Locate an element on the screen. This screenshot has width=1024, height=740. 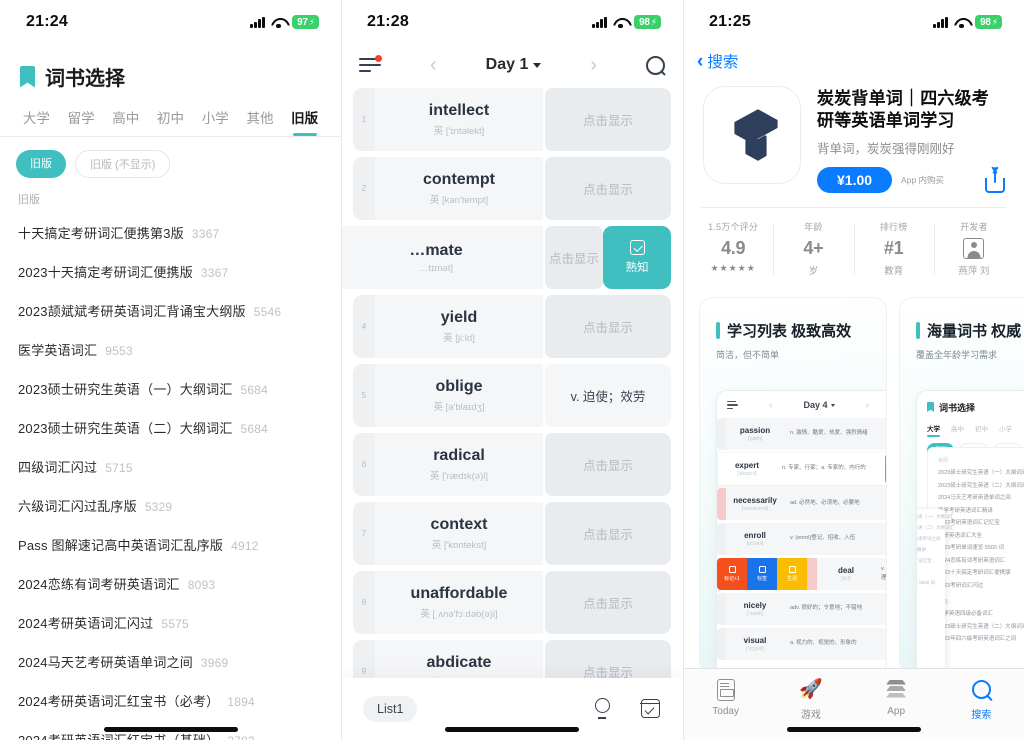
group-label: 旧版 is located at coordinates (29, 200).